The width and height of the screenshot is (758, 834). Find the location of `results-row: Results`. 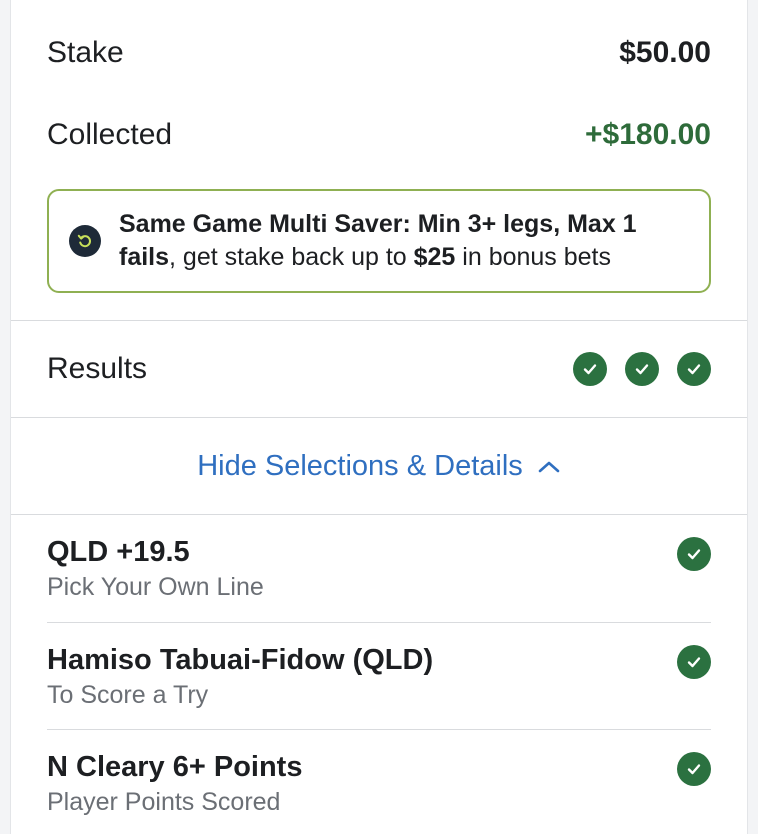

results-row: Results is located at coordinates (379, 369).